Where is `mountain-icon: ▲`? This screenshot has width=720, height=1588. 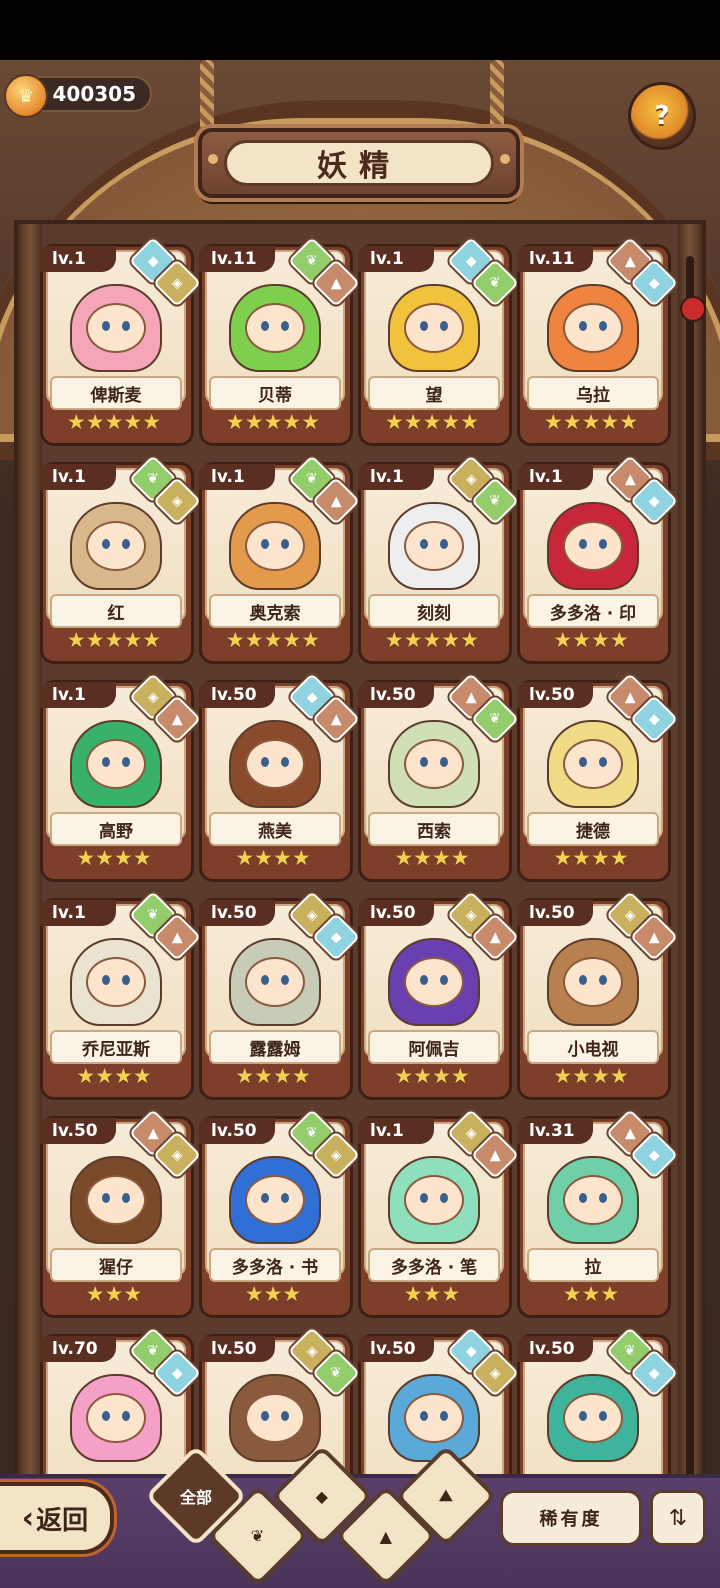
mountain-icon: ▲ is located at coordinates (386, 1536).